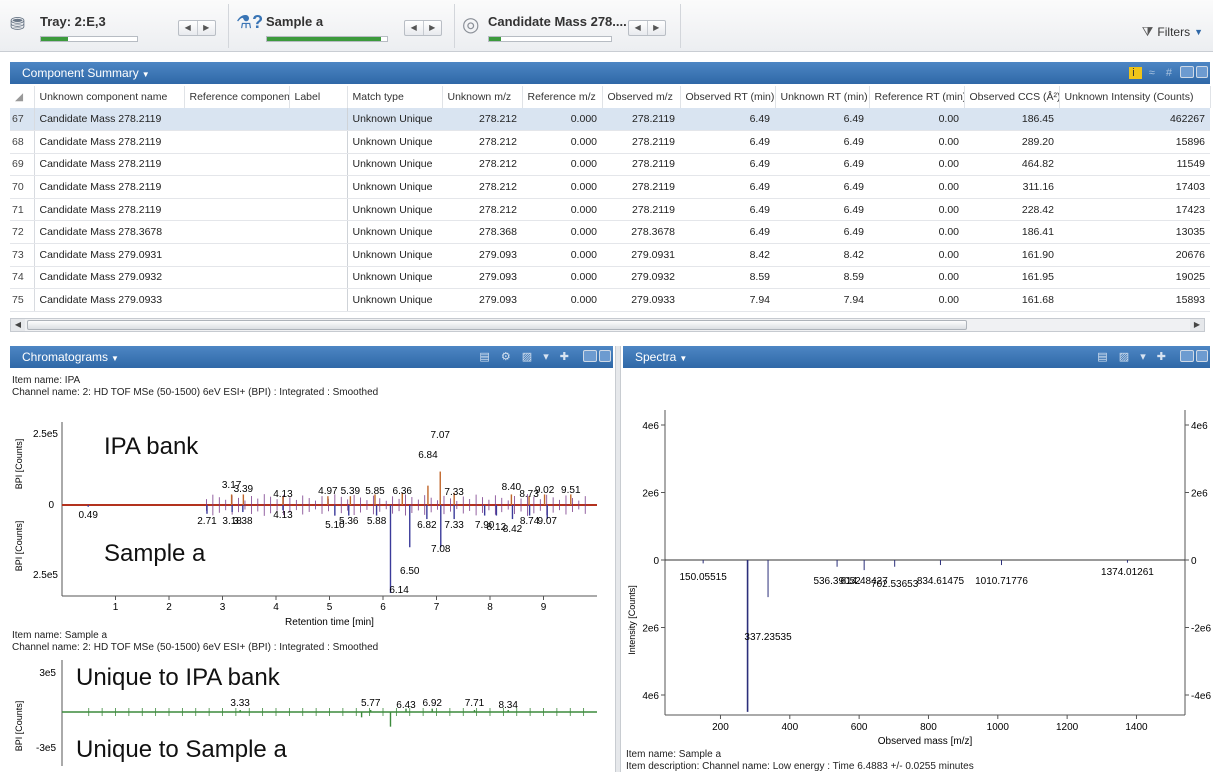  I want to click on table-cell: Candidate Mass 279.0933, so click(109, 300).